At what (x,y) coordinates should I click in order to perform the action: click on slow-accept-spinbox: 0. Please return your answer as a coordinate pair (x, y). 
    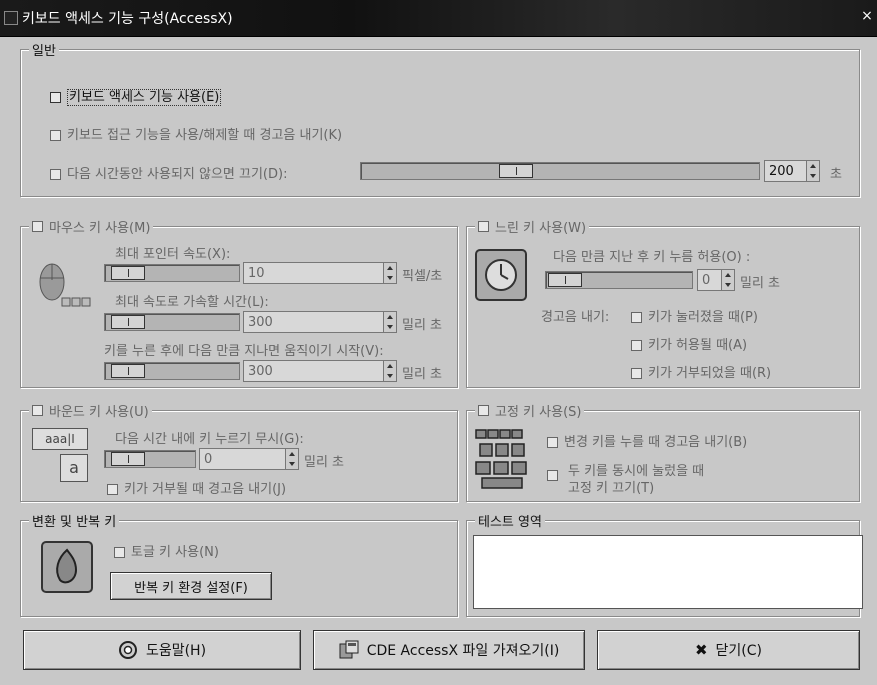
    Looking at the image, I should click on (716, 280).